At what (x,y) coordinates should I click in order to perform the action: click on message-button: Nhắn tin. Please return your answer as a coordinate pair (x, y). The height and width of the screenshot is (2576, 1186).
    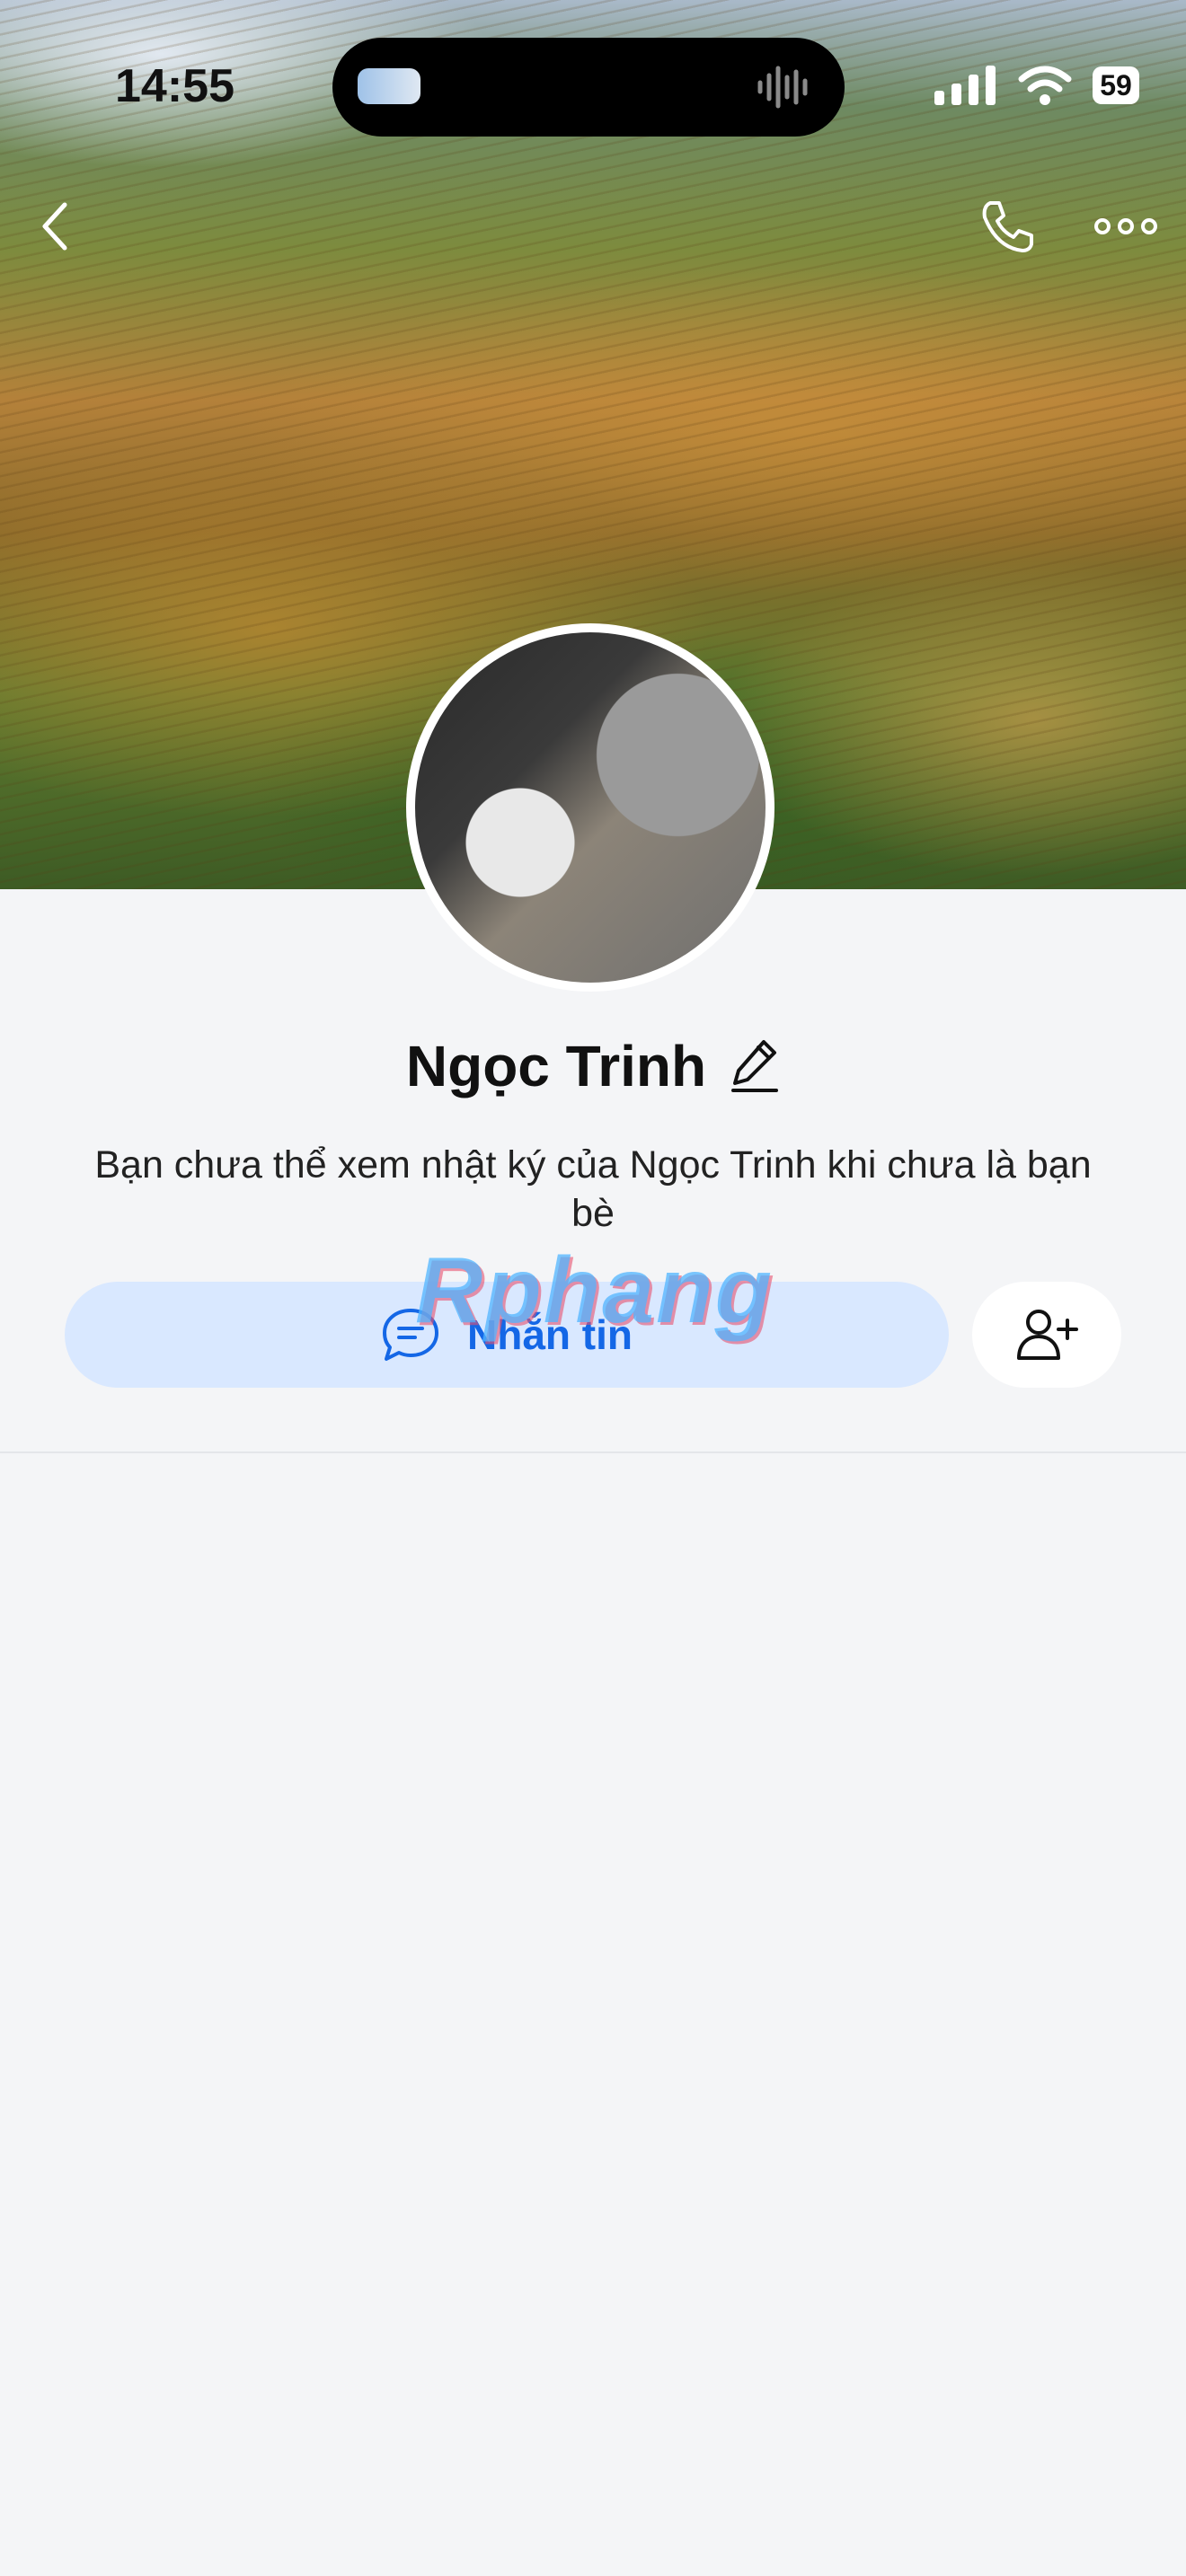
    Looking at the image, I should click on (507, 1335).